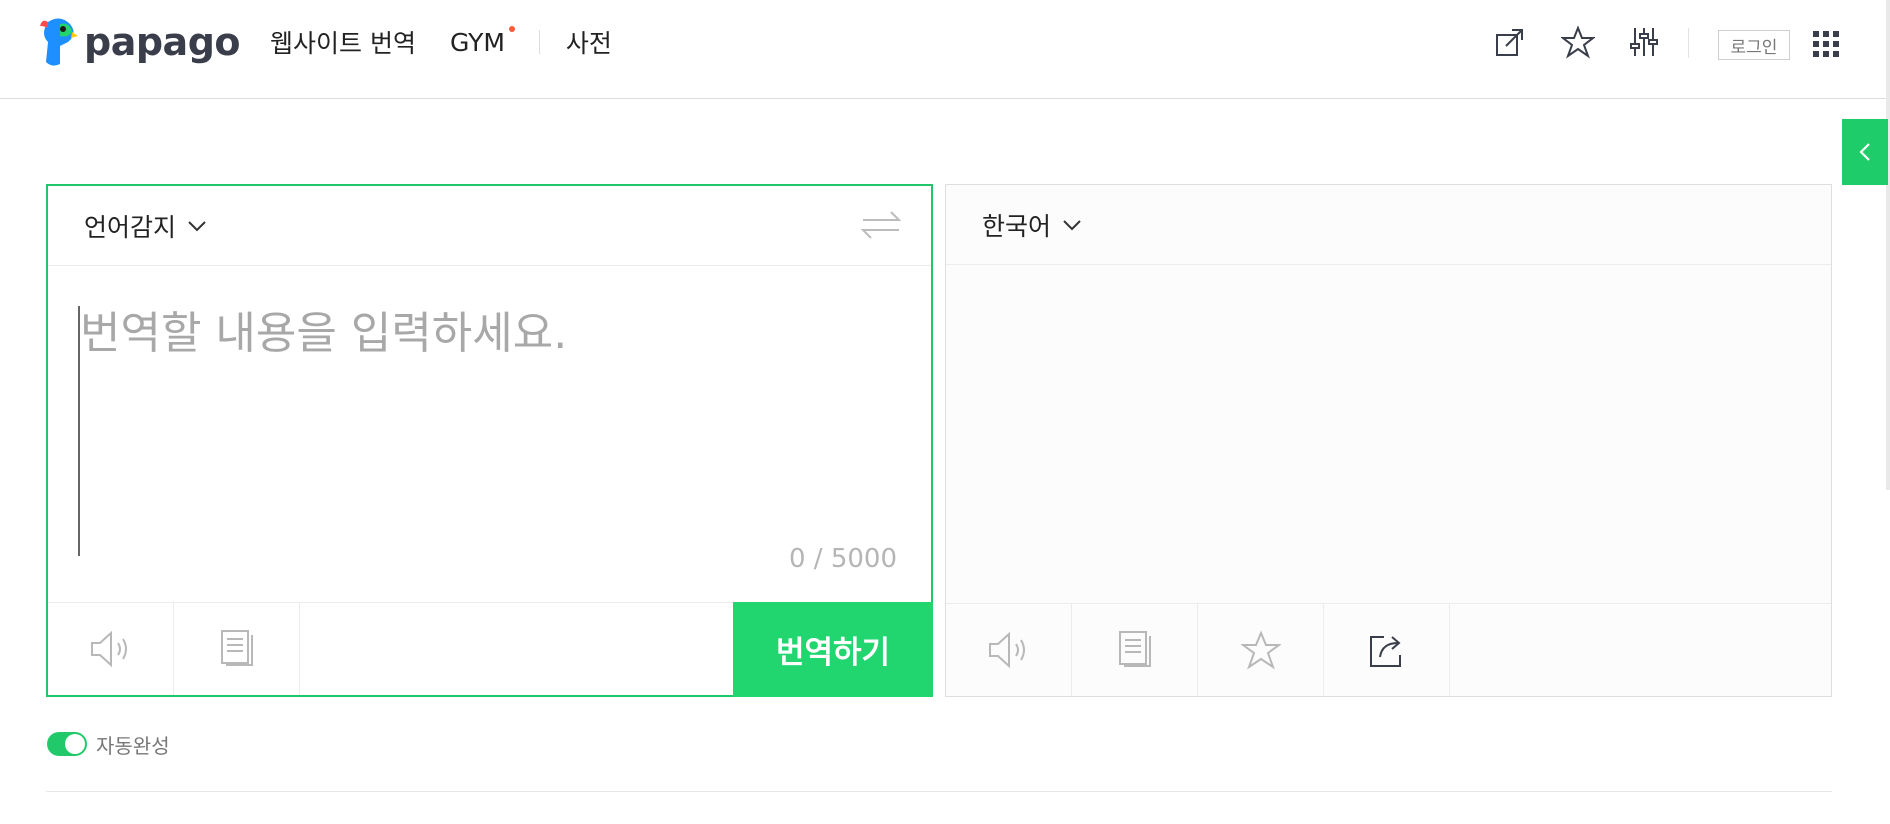 Image resolution: width=1890 pixels, height=824 pixels. I want to click on settings-sliders-icon, so click(1644, 42).